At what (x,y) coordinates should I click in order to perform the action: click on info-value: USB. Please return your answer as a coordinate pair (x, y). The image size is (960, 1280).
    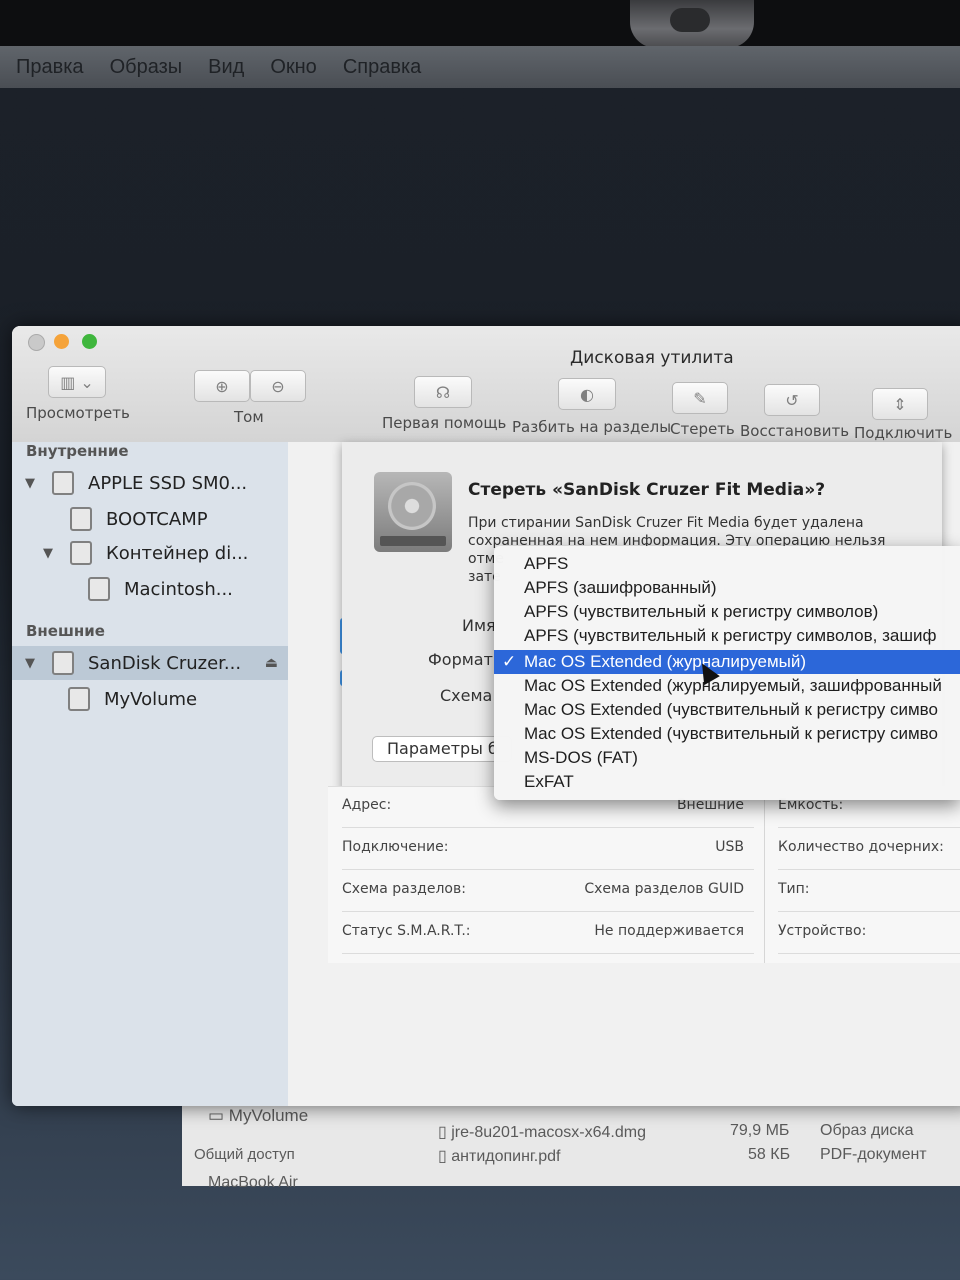
    Looking at the image, I should click on (729, 847).